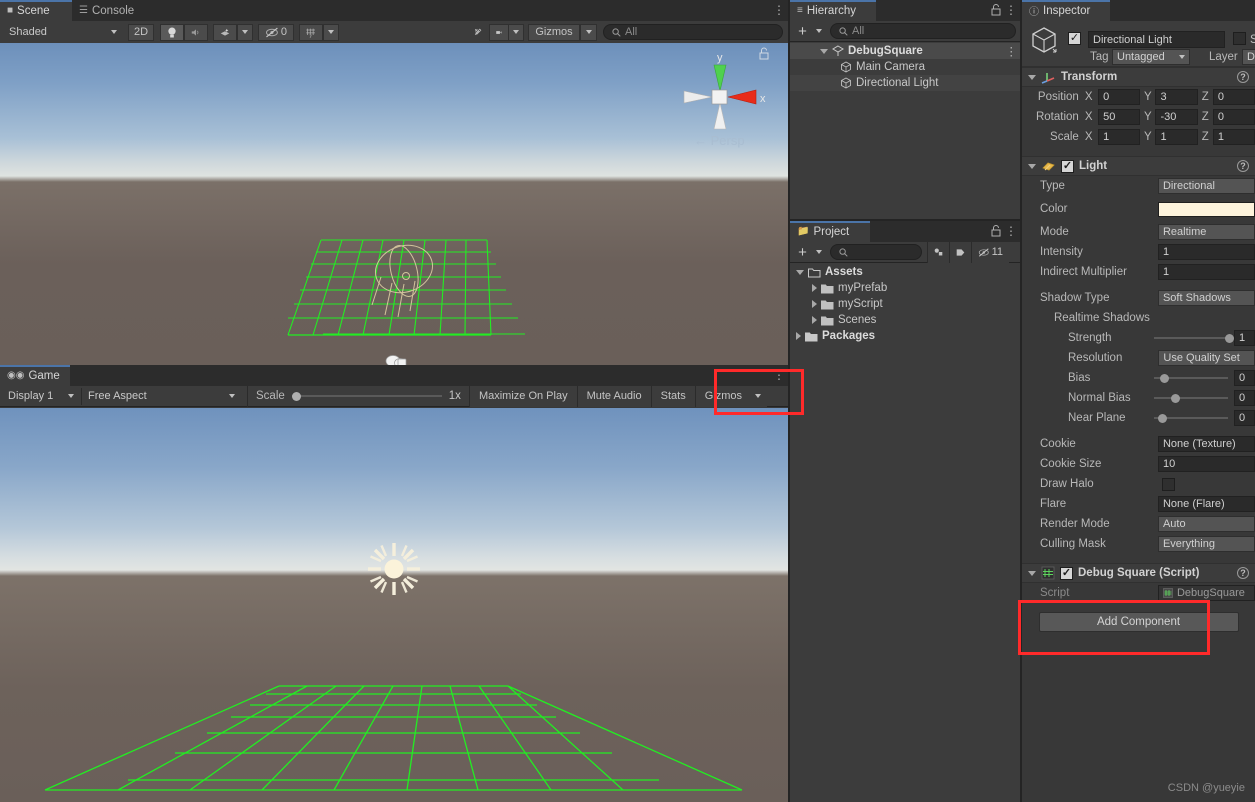  I want to click on scene-fx-dropdown, so click(245, 32).